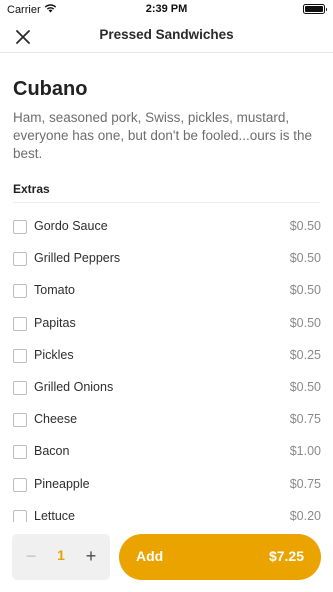 Image resolution: width=333 pixels, height=592 pixels. I want to click on divider, so click(166, 202).